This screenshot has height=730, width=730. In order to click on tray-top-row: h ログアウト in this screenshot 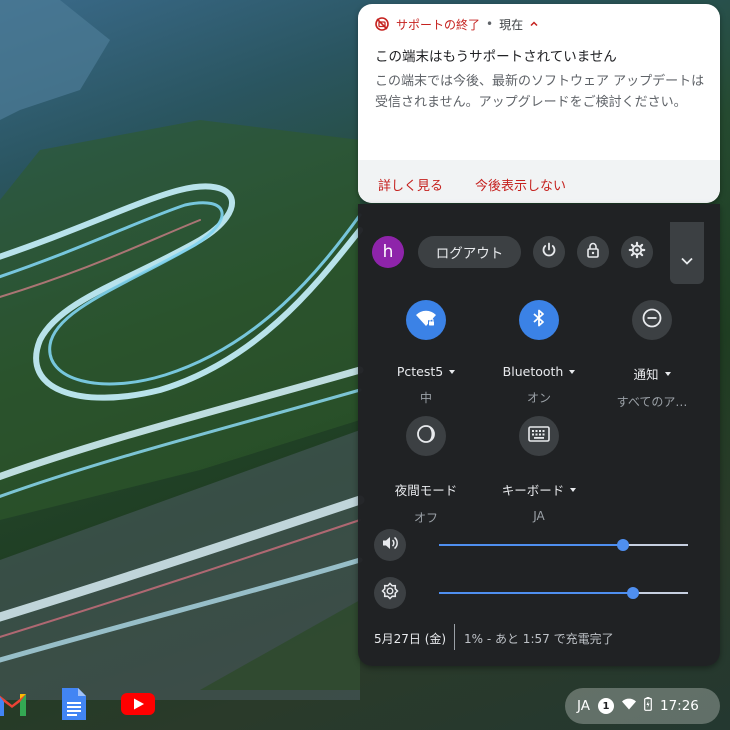, I will do `click(539, 252)`.